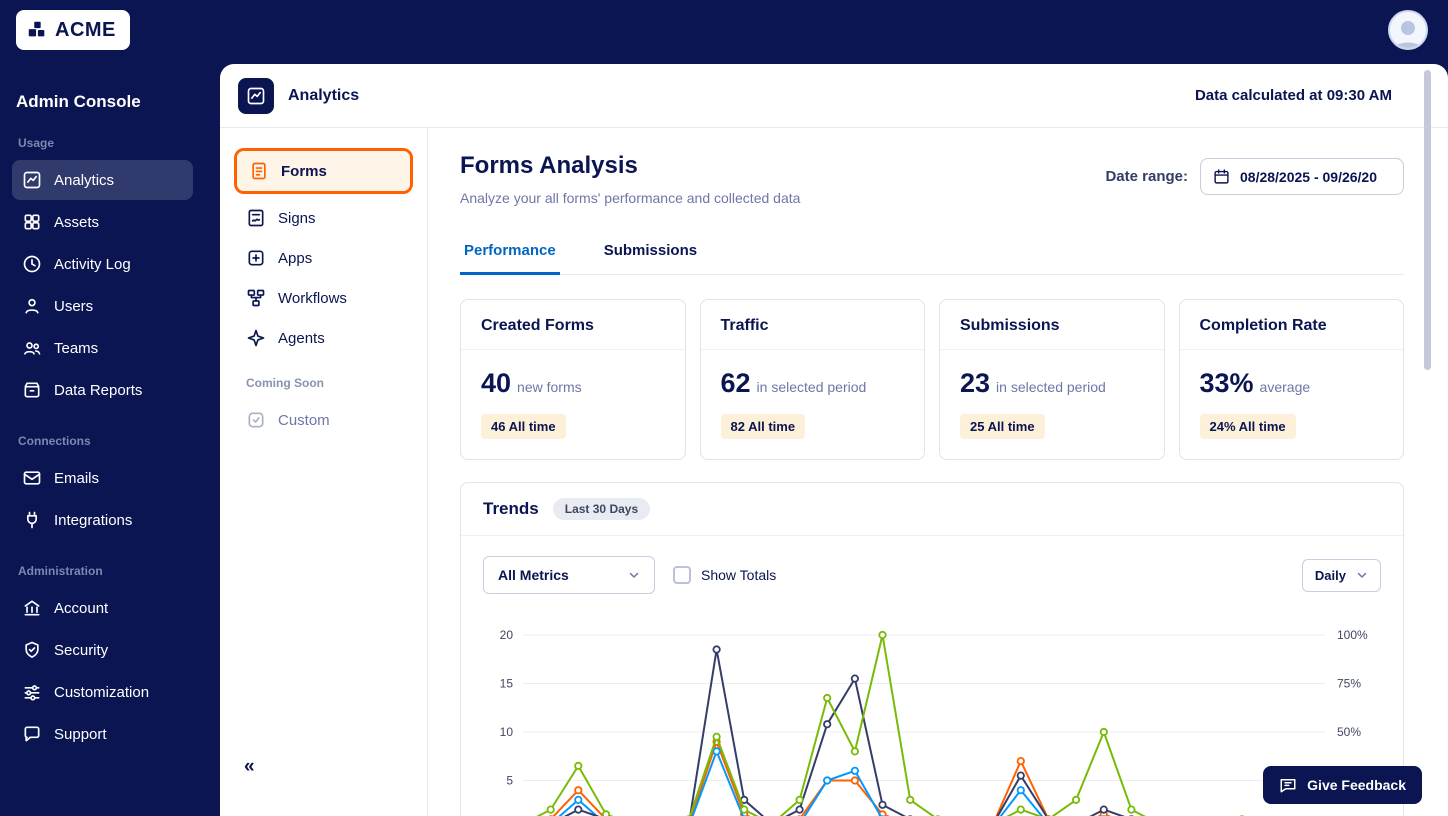  Describe the element at coordinates (634, 575) in the screenshot. I see `chevron-down-icon` at that location.